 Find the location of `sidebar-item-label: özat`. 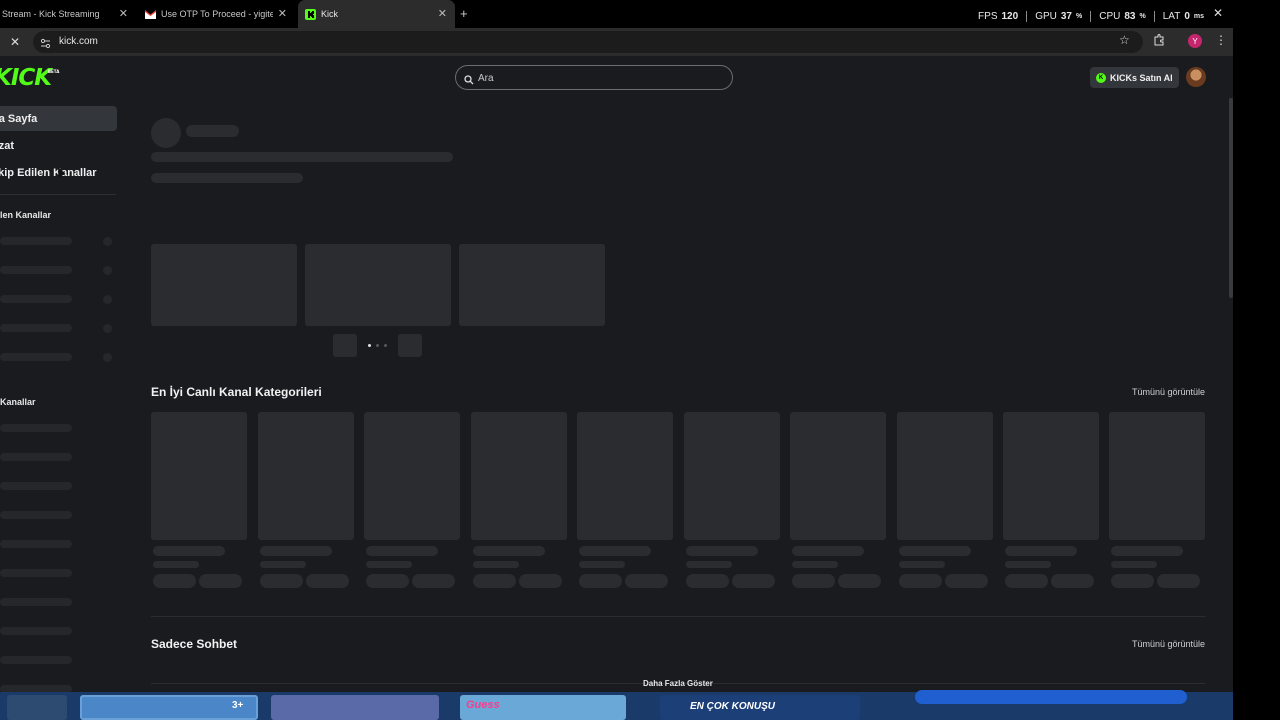

sidebar-item-label: özat is located at coordinates (7, 145).